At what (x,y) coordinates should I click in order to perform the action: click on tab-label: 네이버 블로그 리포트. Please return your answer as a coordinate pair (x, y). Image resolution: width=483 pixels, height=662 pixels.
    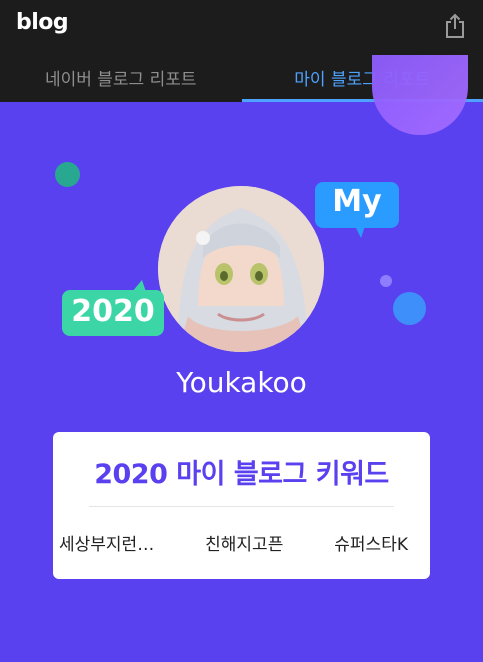
    Looking at the image, I should click on (120, 79).